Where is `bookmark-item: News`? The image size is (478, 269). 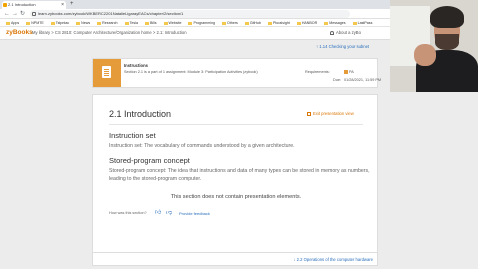 bookmark-item: News is located at coordinates (83, 22).